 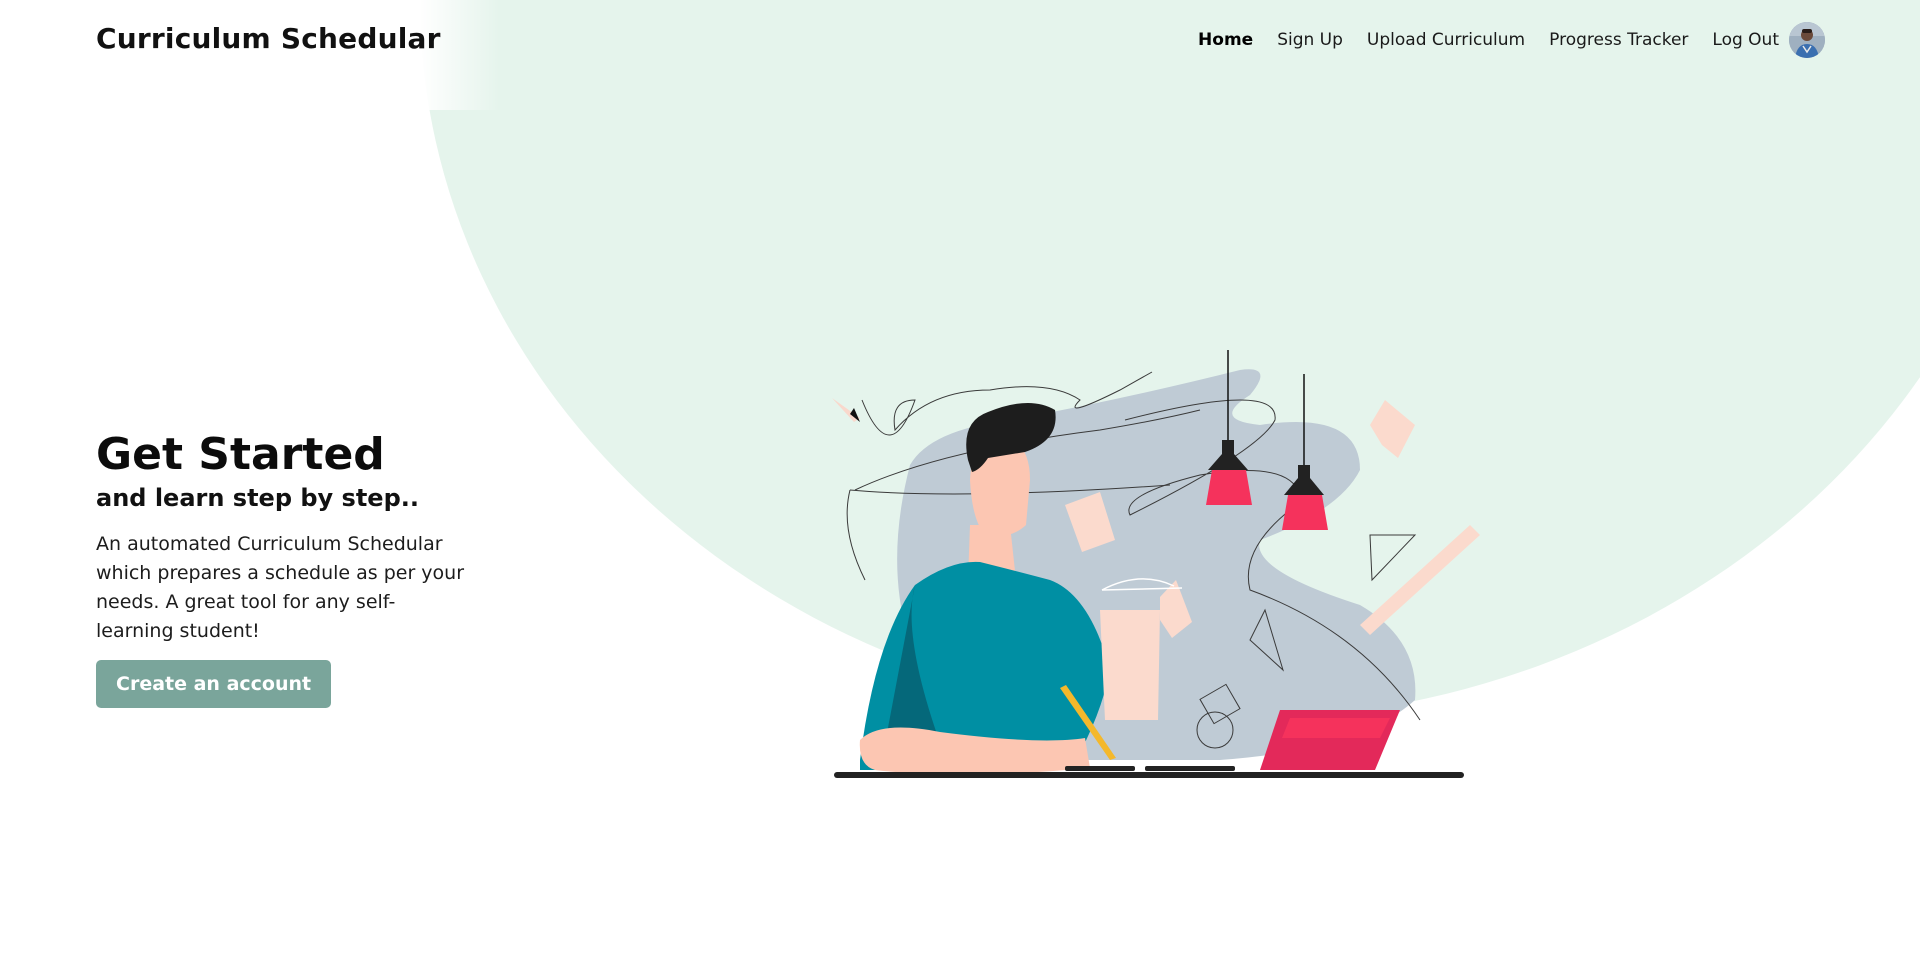 What do you see at coordinates (1130, 665) in the screenshot?
I see `held-paper` at bounding box center [1130, 665].